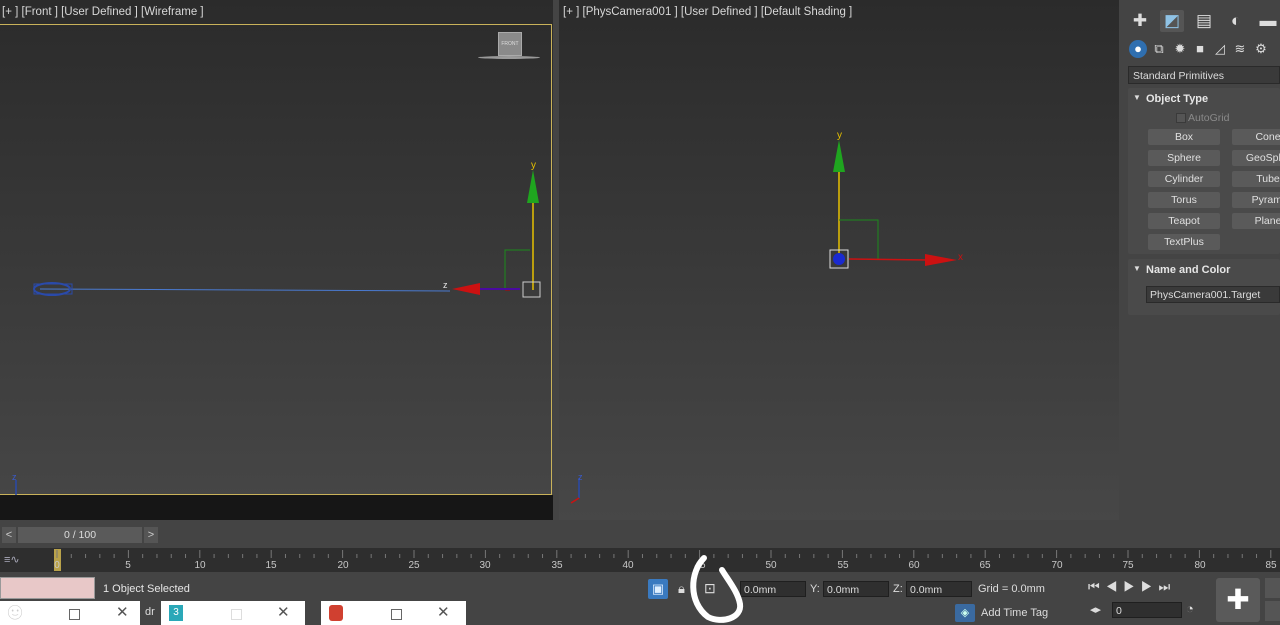  What do you see at coordinates (1184, 137) in the screenshot?
I see `box-button: Box` at bounding box center [1184, 137].